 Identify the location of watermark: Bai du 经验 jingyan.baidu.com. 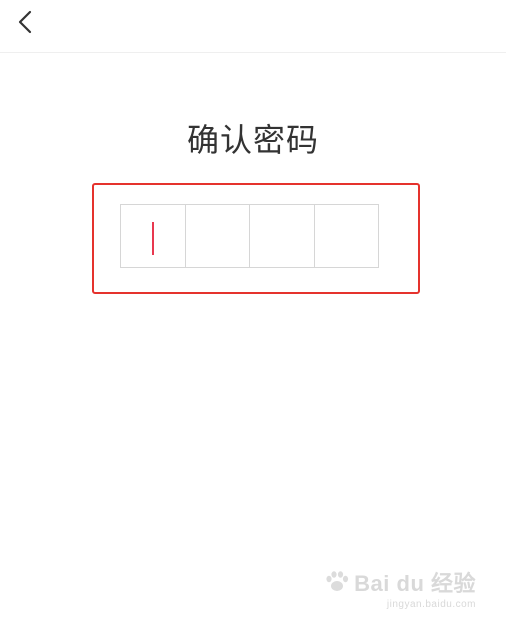
(400, 588).